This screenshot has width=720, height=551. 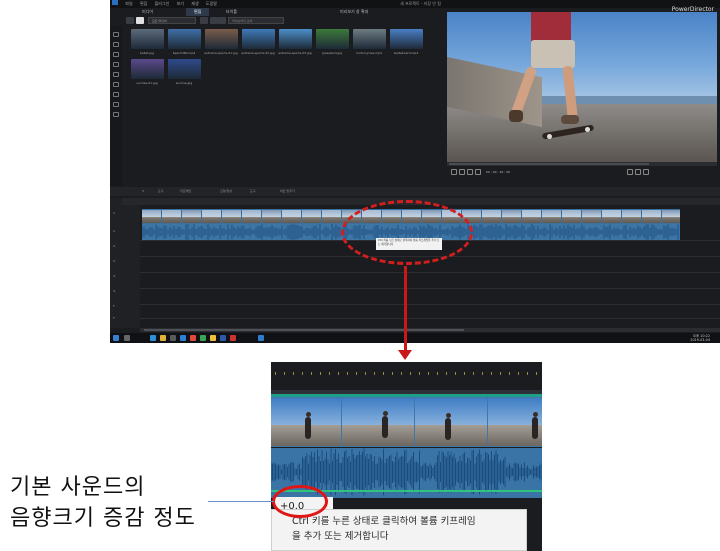 What do you see at coordinates (115, 2) in the screenshot?
I see `app-logo-icon` at bounding box center [115, 2].